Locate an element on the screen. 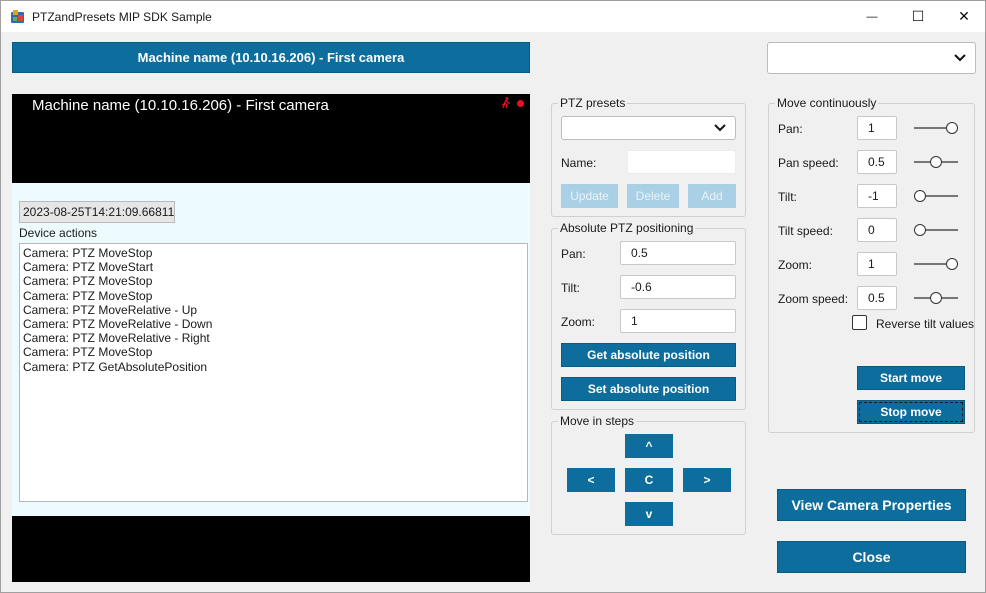  cont-zoom-speed-slider is located at coordinates (936, 298).